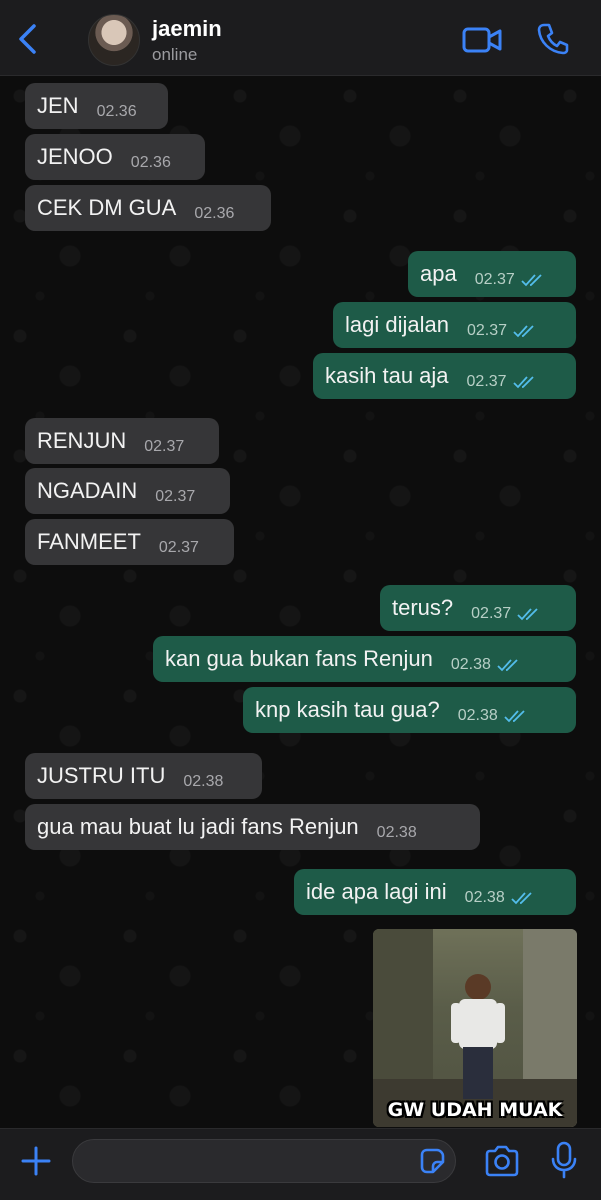  I want to click on message-bubble-incoming: gua mau buat lu jadi fans Renjun 02.38, so click(252, 827).